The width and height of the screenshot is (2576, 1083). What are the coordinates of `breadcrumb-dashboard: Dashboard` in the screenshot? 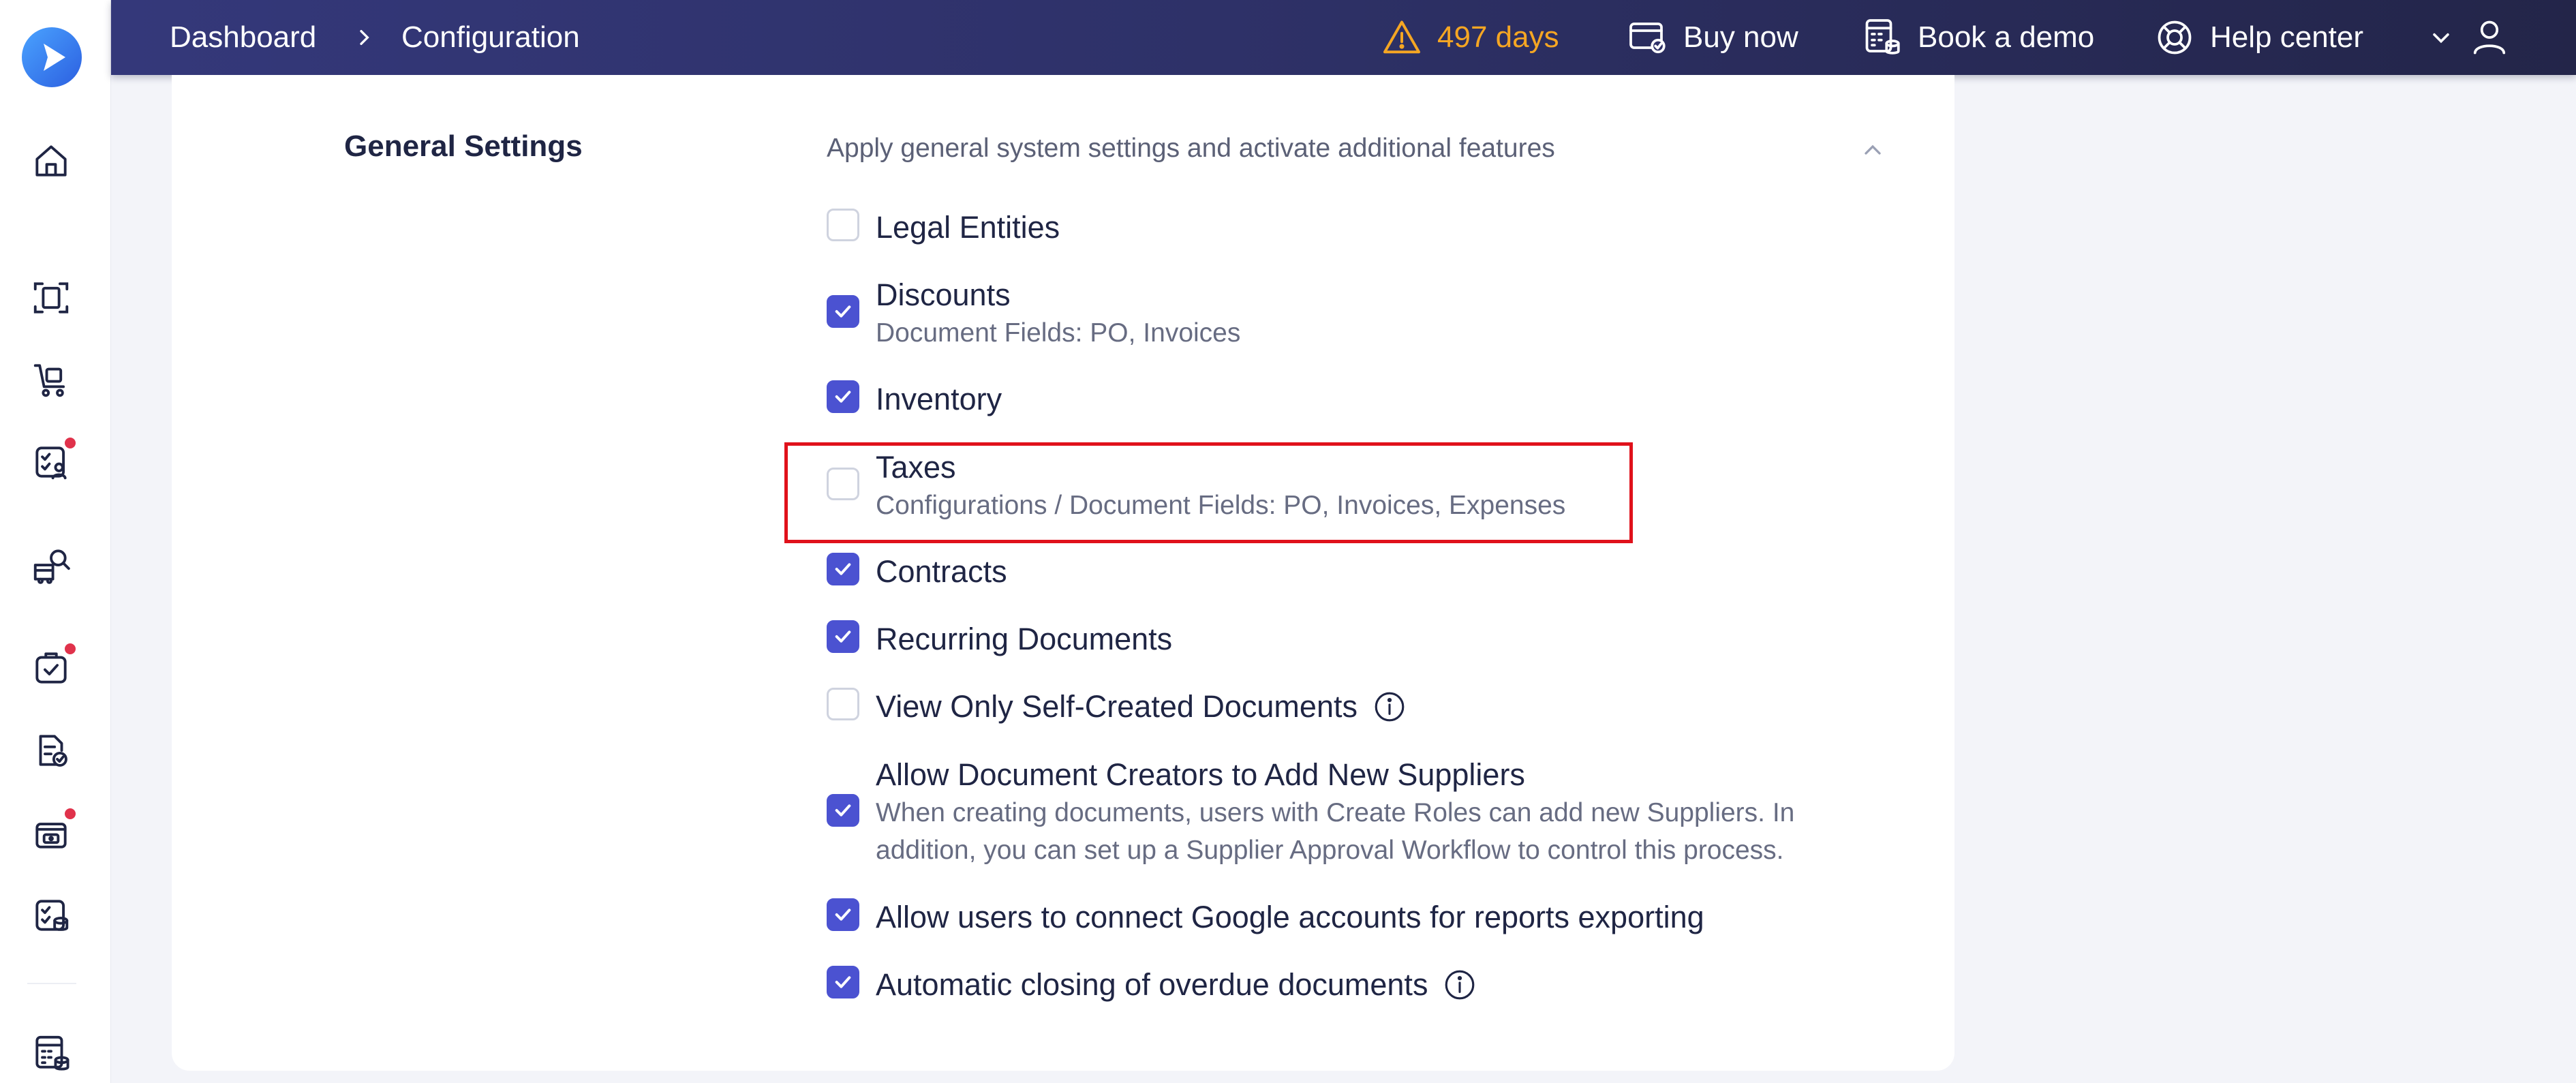 It's located at (243, 37).